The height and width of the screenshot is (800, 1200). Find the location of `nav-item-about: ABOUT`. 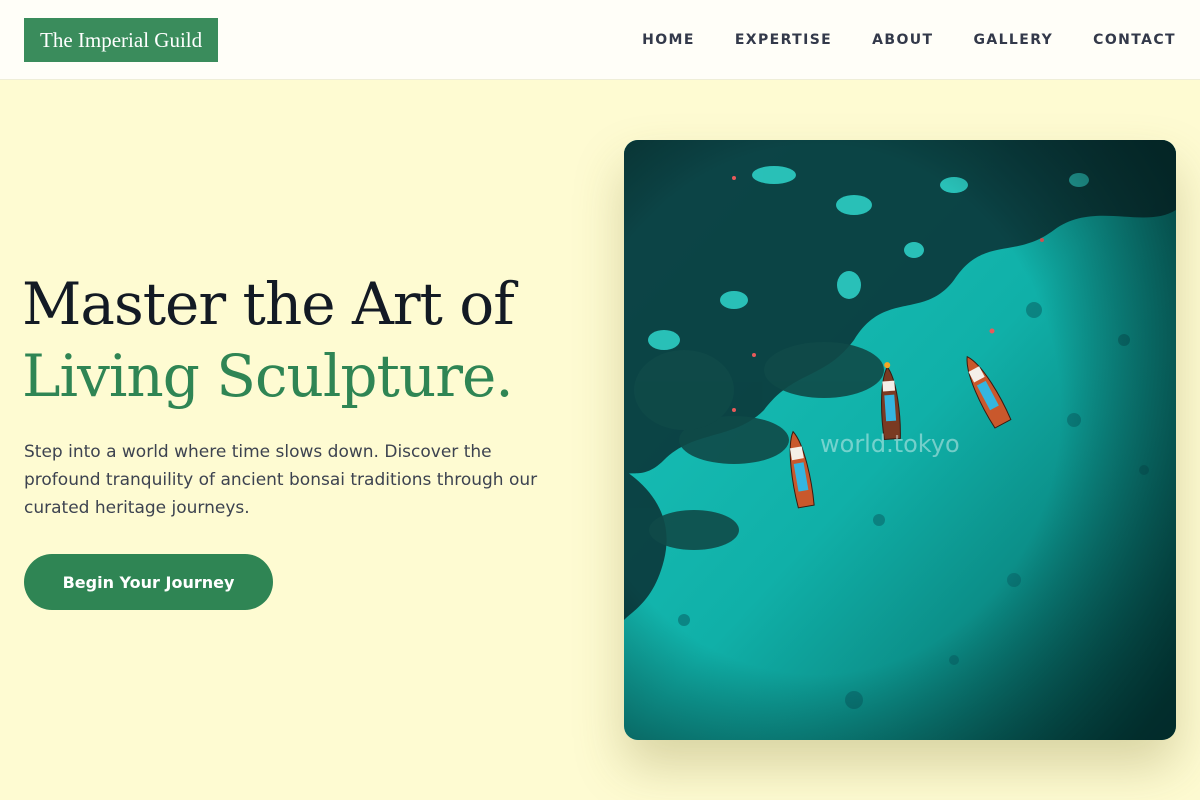

nav-item-about: ABOUT is located at coordinates (902, 40).